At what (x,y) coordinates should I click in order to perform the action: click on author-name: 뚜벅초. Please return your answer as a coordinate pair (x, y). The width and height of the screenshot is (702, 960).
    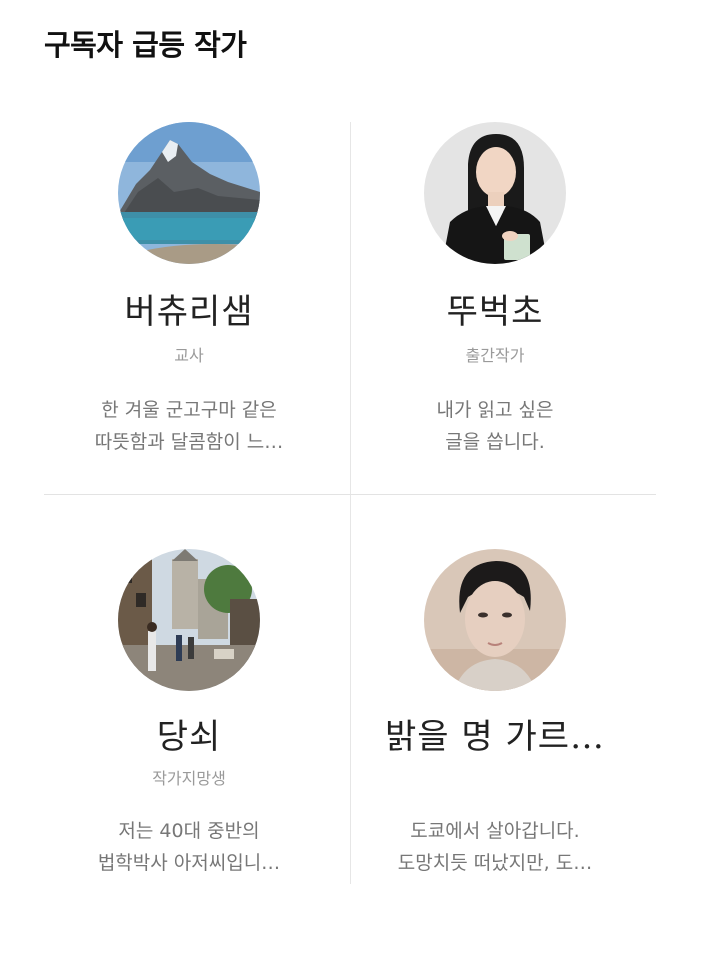
    Looking at the image, I should click on (495, 312).